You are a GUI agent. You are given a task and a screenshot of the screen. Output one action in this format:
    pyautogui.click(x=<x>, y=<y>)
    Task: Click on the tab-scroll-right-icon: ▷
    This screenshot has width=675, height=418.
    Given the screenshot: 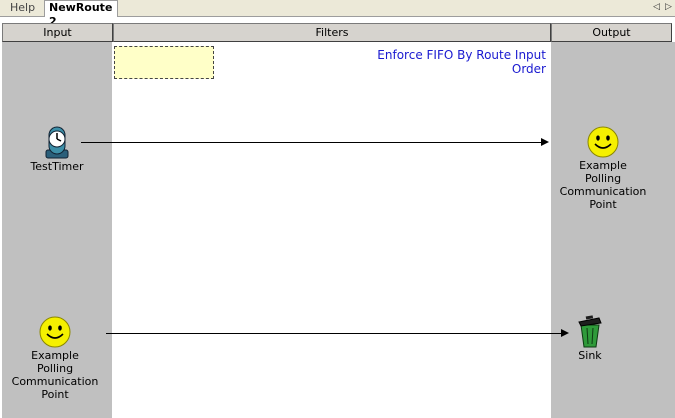 What is the action you would take?
    pyautogui.click(x=668, y=7)
    